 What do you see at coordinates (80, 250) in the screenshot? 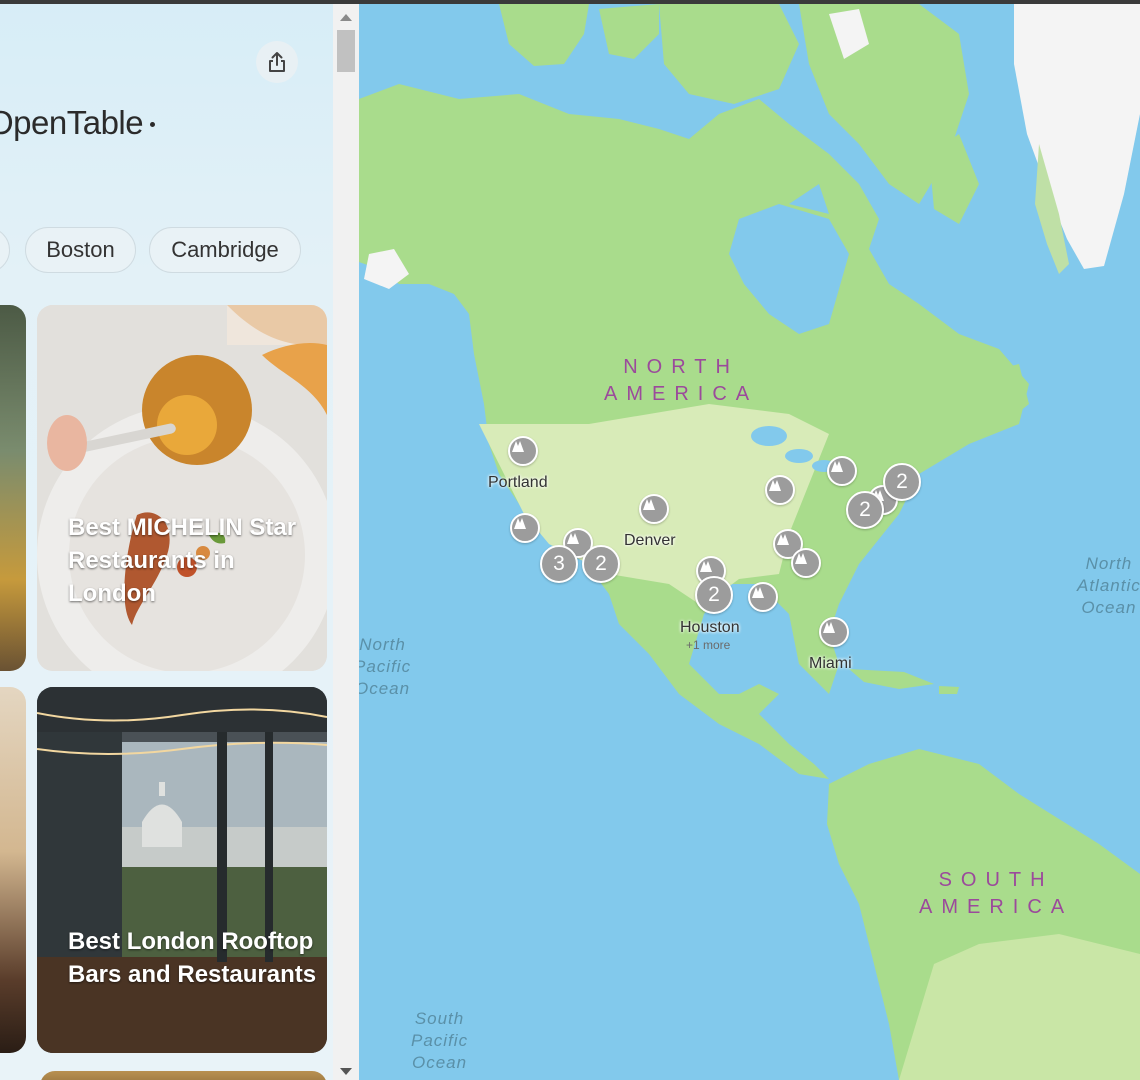
I see `city-chip-boston: Boston` at bounding box center [80, 250].